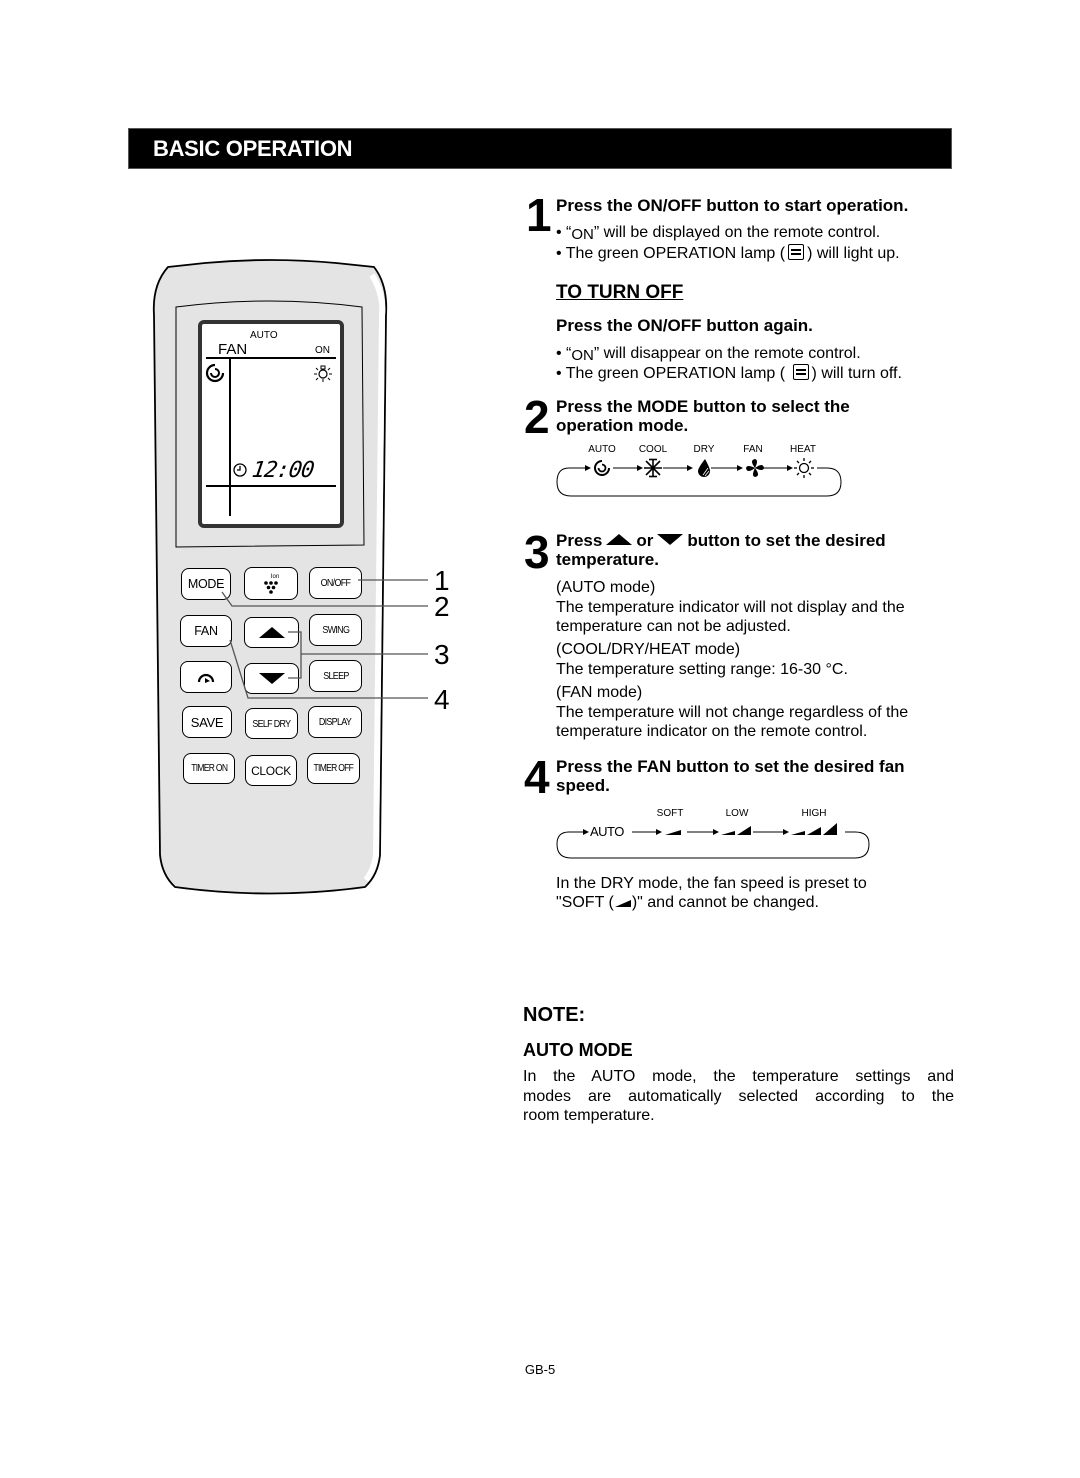 This screenshot has width=1080, height=1478. Describe the element at coordinates (233, 349) in the screenshot. I see `lcd-fan-text: FAN` at that location.